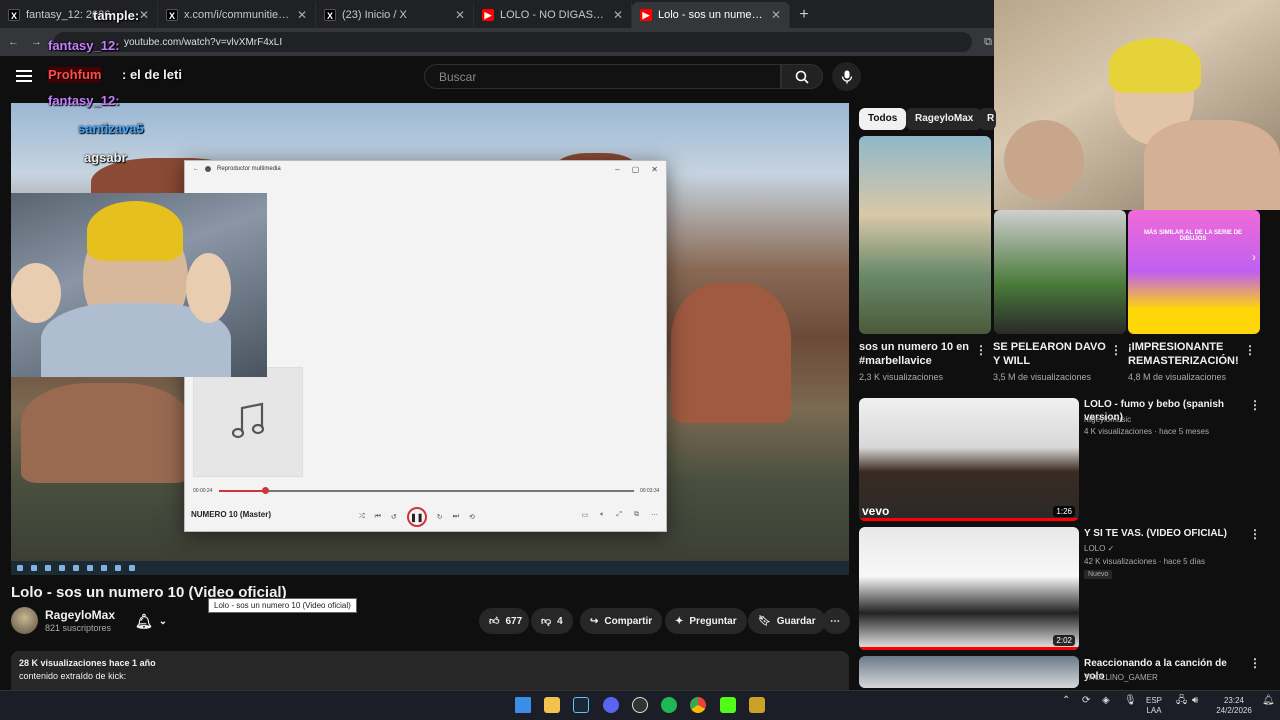 Image resolution: width=1280 pixels, height=720 pixels. Describe the element at coordinates (1188, 354) in the screenshot. I see `short-title: ¡IMPRESIONANTE REMASTERIZACIÓN!` at that location.